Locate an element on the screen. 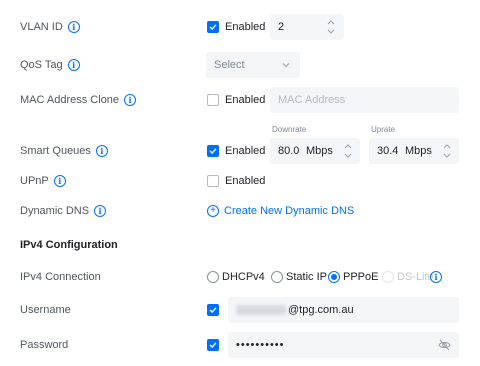 The image size is (480, 366). radio-static-ip is located at coordinates (277, 277).